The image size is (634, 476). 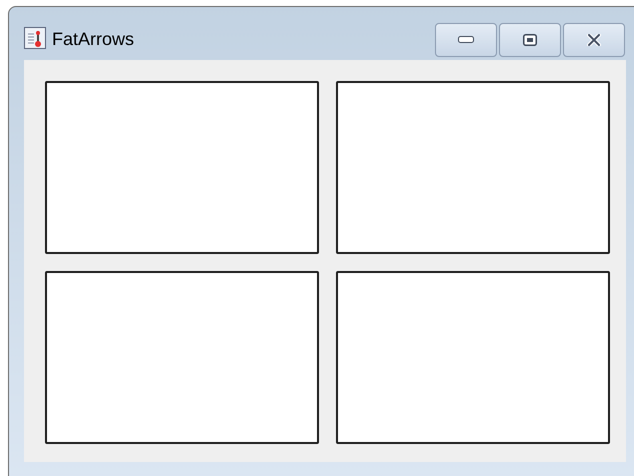 I want to click on maximize-icon, so click(x=530, y=40).